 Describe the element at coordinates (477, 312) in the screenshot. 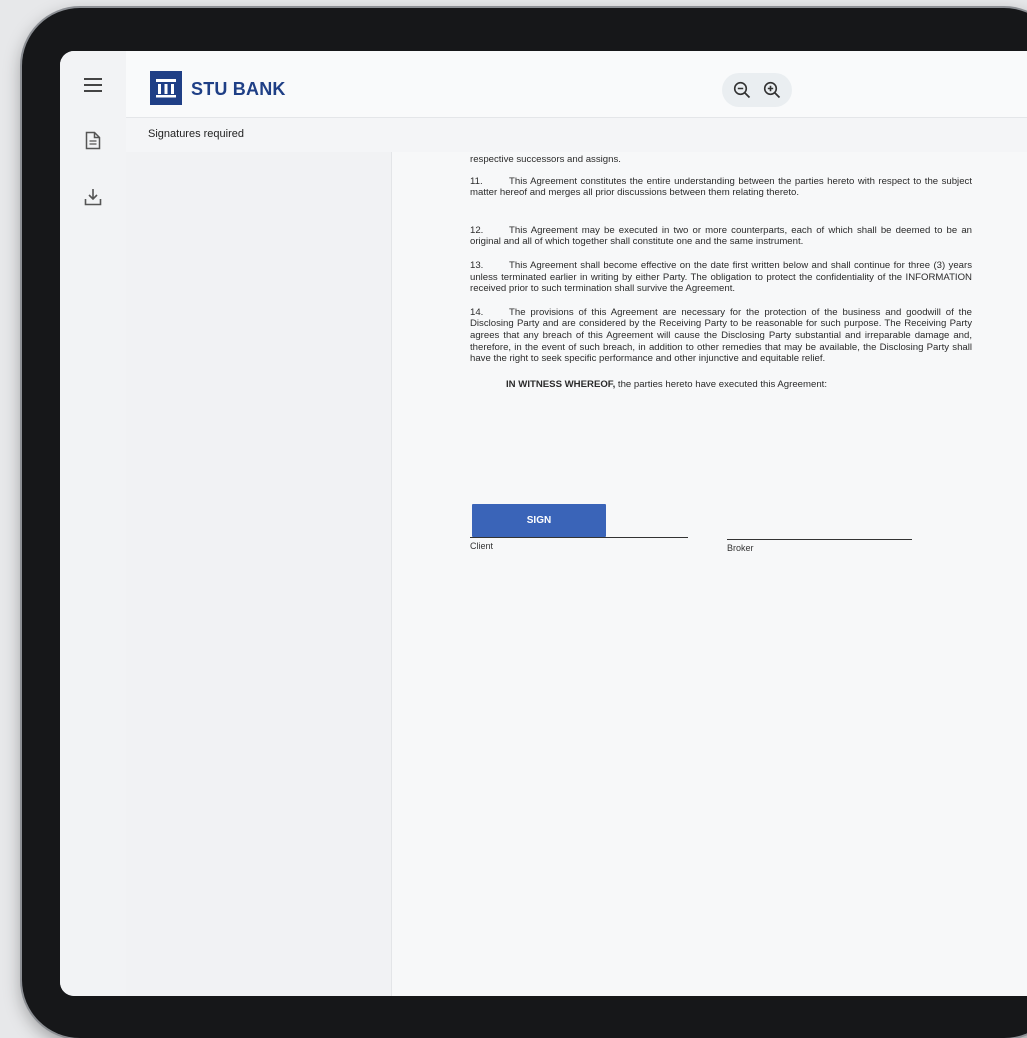

I see `clause-number: 14.` at that location.